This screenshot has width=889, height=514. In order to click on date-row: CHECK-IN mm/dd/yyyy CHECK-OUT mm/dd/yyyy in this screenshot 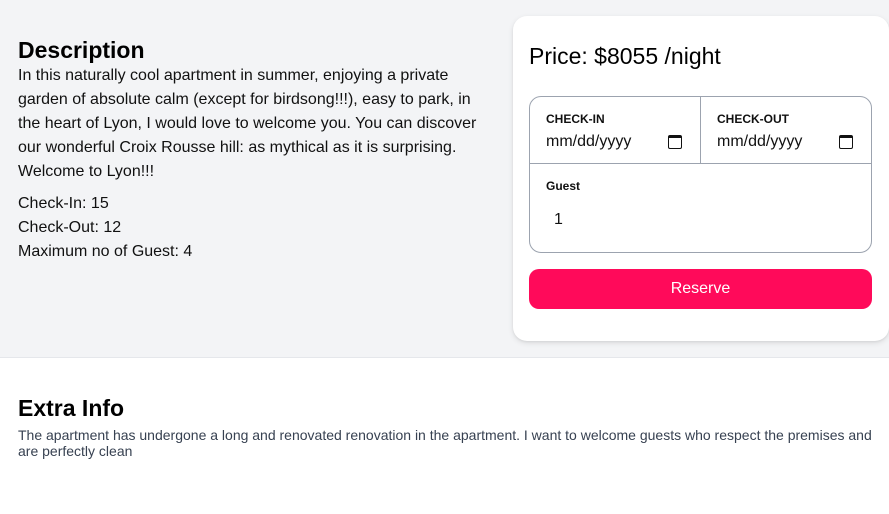, I will do `click(700, 130)`.